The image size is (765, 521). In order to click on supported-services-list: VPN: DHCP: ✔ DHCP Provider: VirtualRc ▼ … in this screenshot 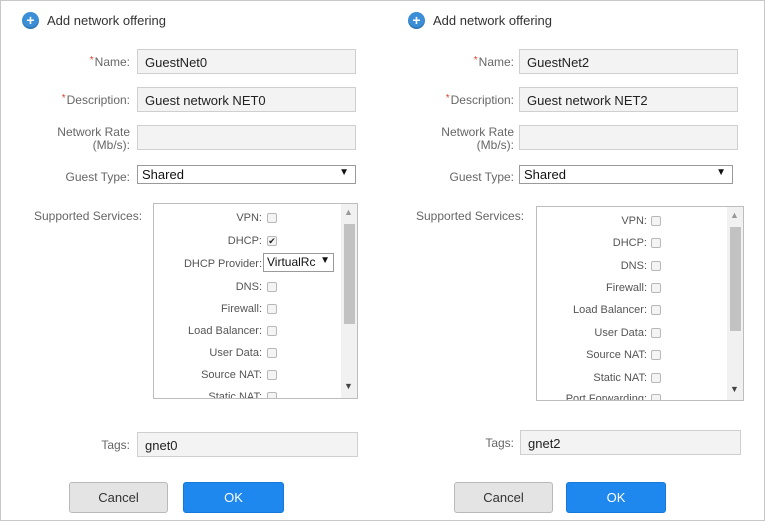, I will do `click(255, 301)`.